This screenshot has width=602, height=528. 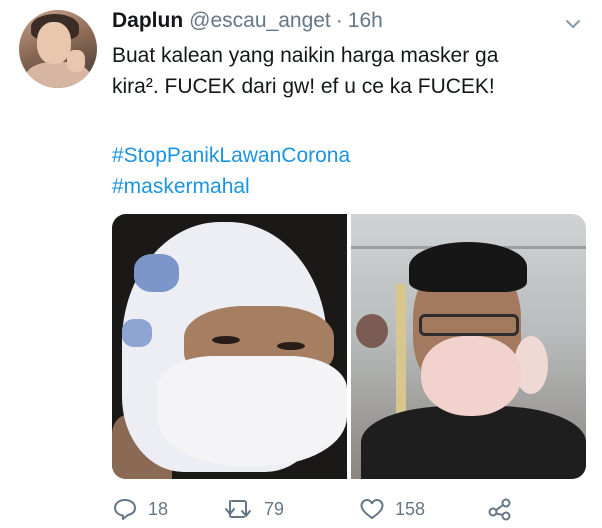 What do you see at coordinates (468, 267) in the screenshot?
I see `photo-hair` at bounding box center [468, 267].